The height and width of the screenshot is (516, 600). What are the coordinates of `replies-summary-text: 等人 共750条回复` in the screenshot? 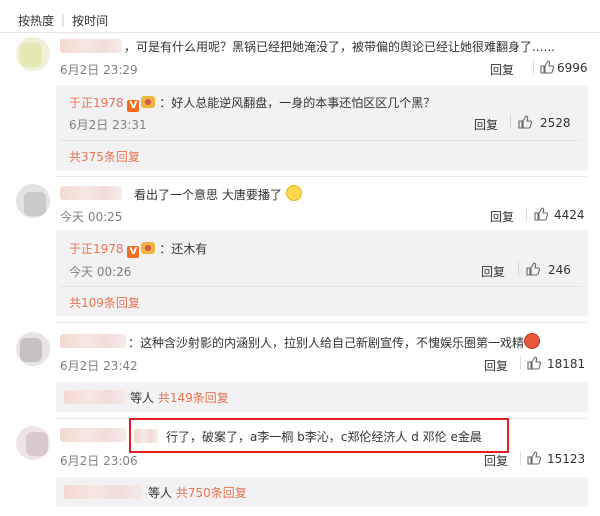 It's located at (197, 492).